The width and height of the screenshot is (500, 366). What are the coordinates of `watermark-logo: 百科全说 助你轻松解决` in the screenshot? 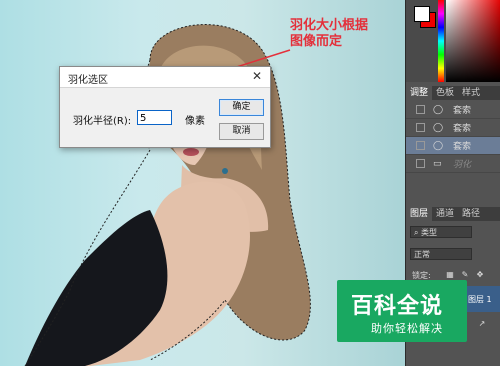 It's located at (402, 311).